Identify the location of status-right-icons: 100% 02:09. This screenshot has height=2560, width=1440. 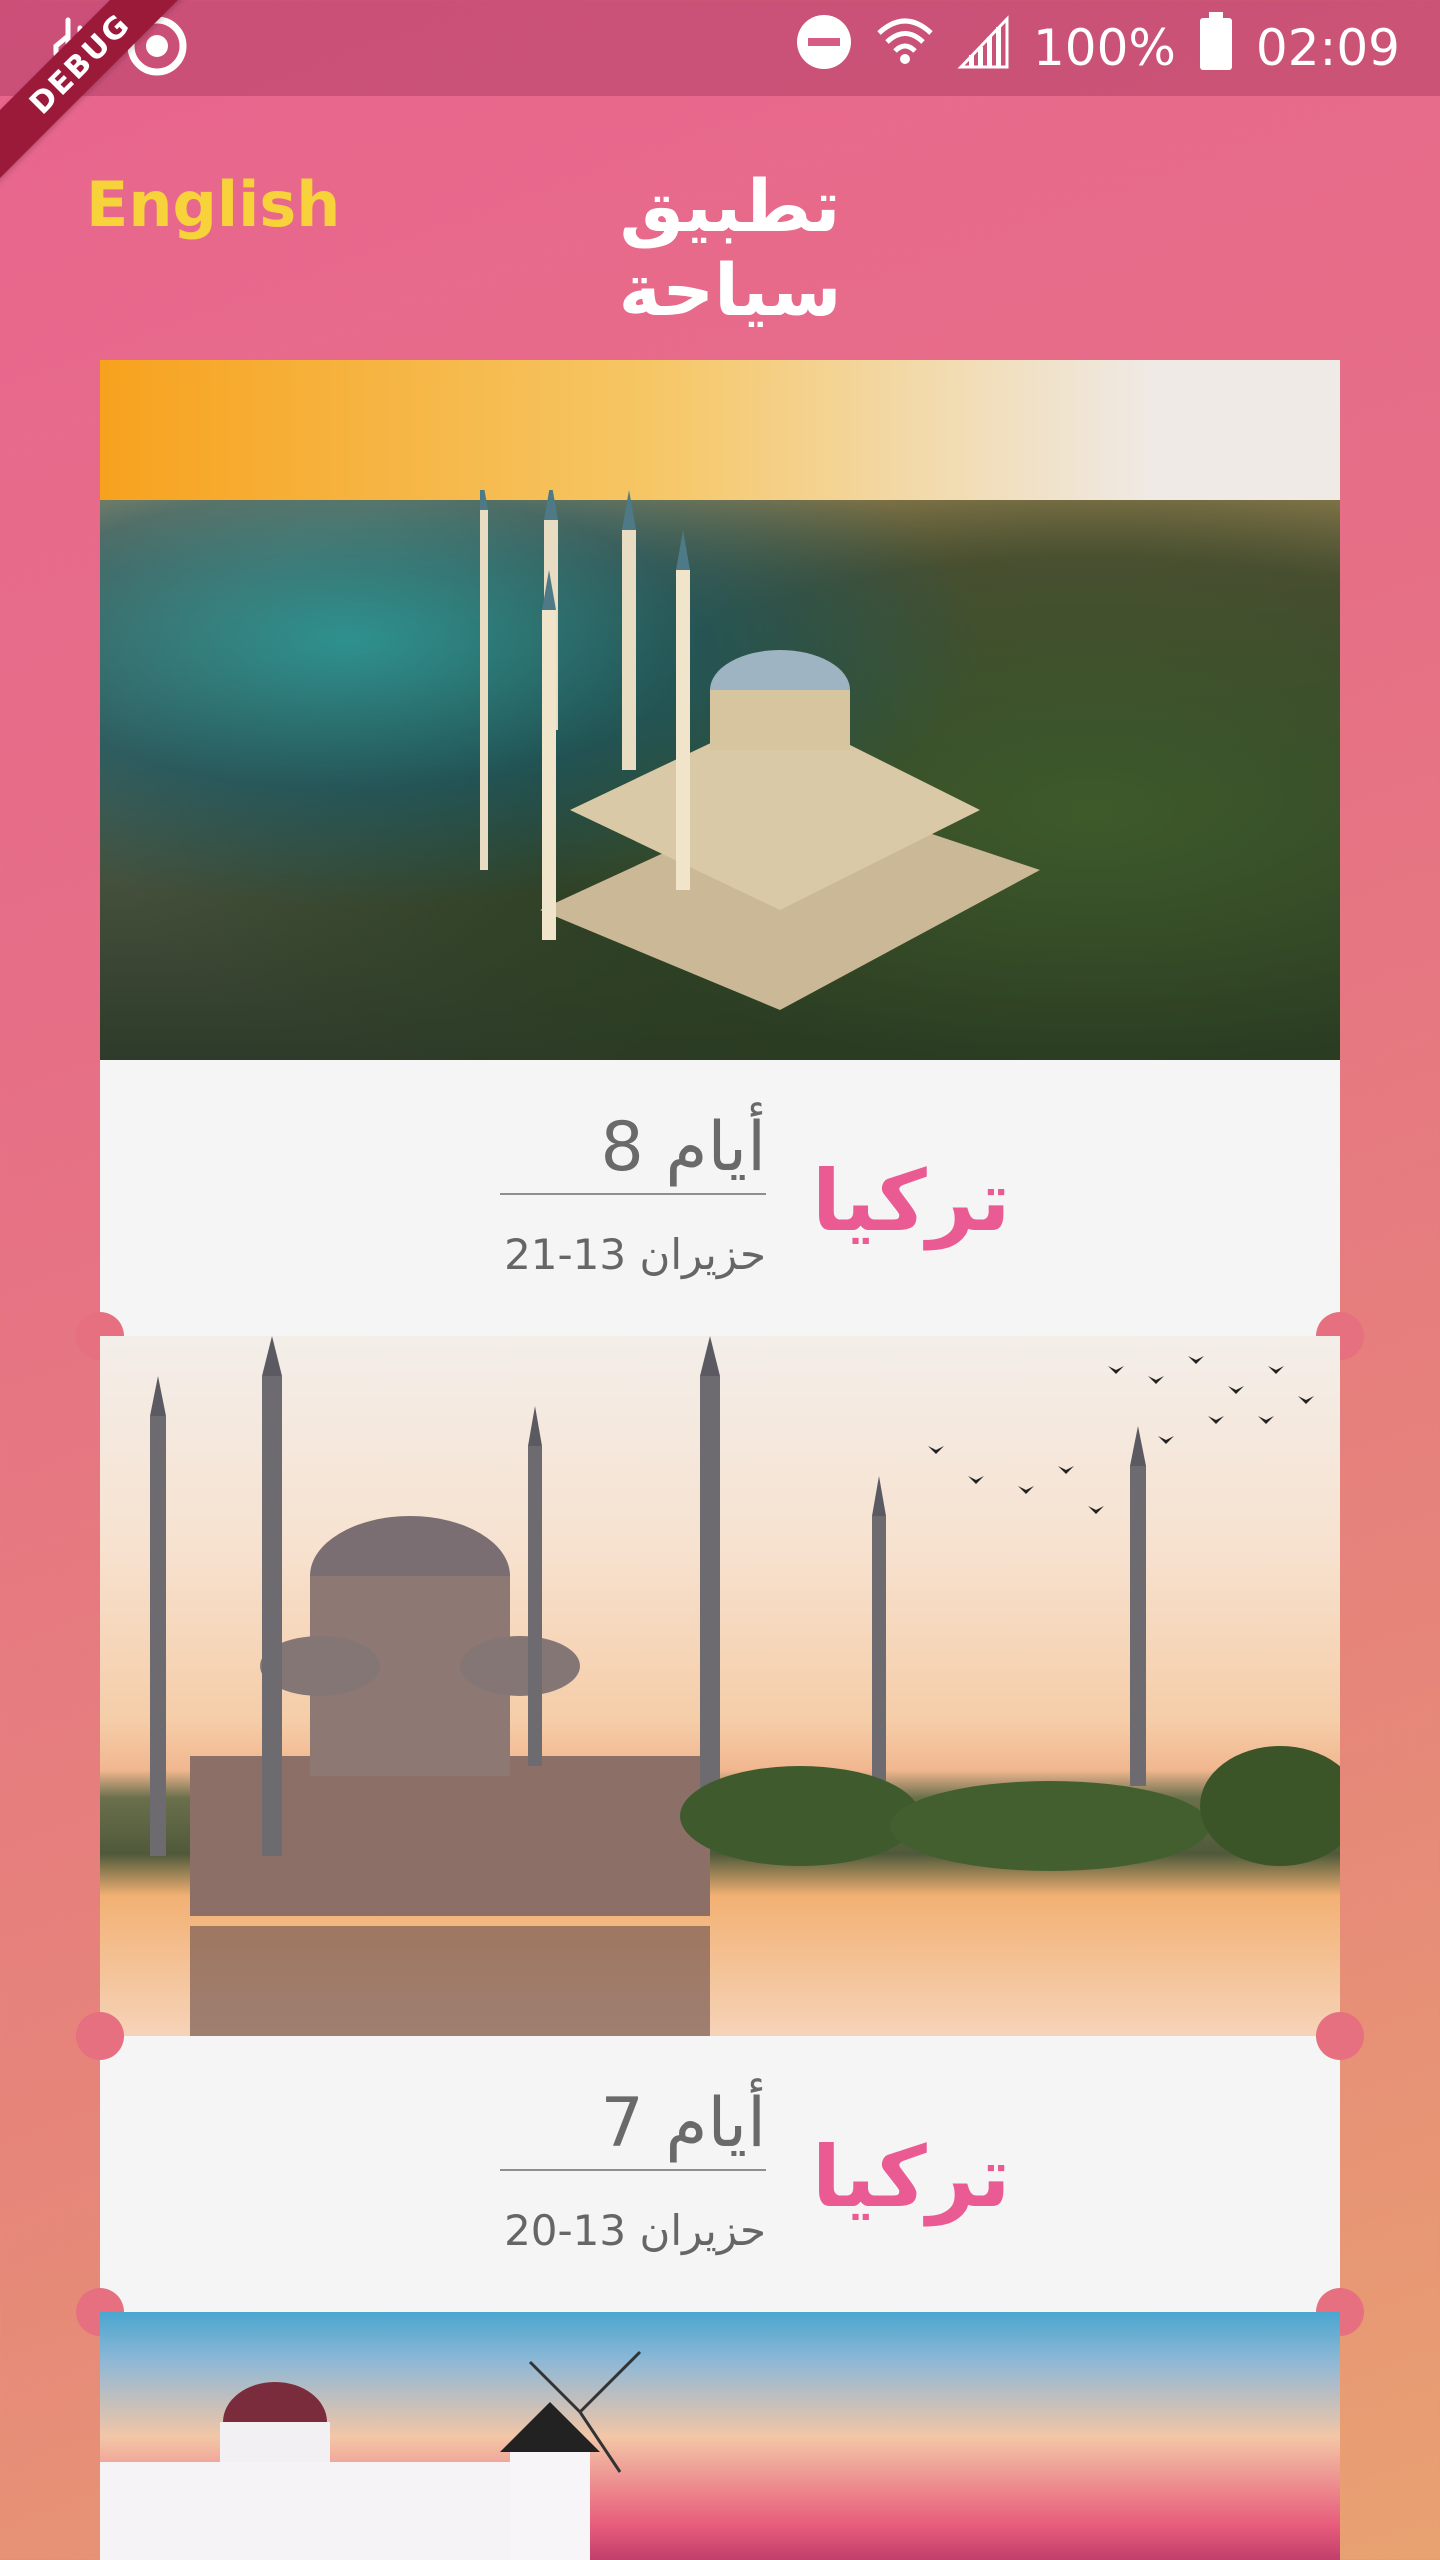
(1097, 48).